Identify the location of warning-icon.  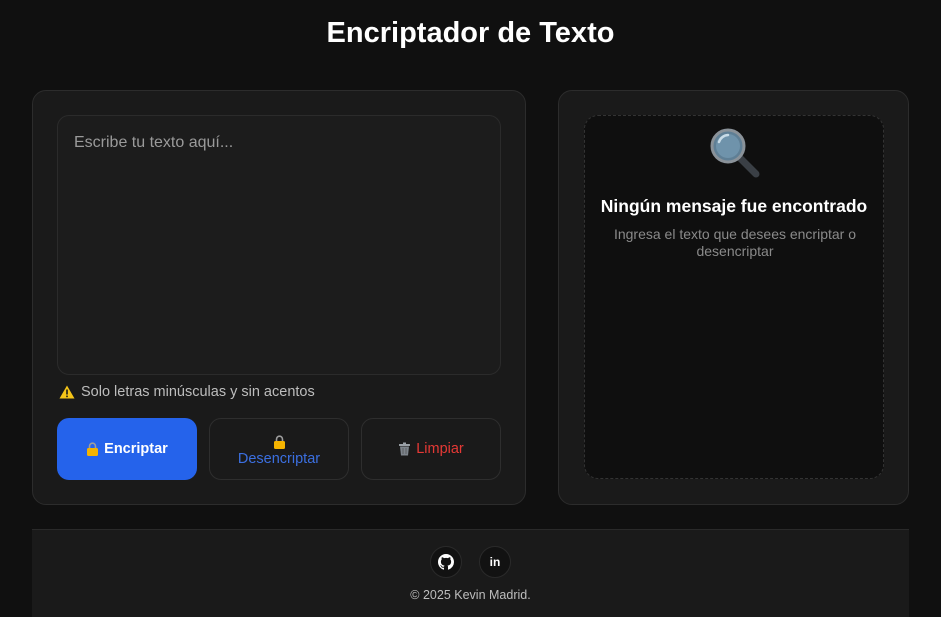
(67, 392).